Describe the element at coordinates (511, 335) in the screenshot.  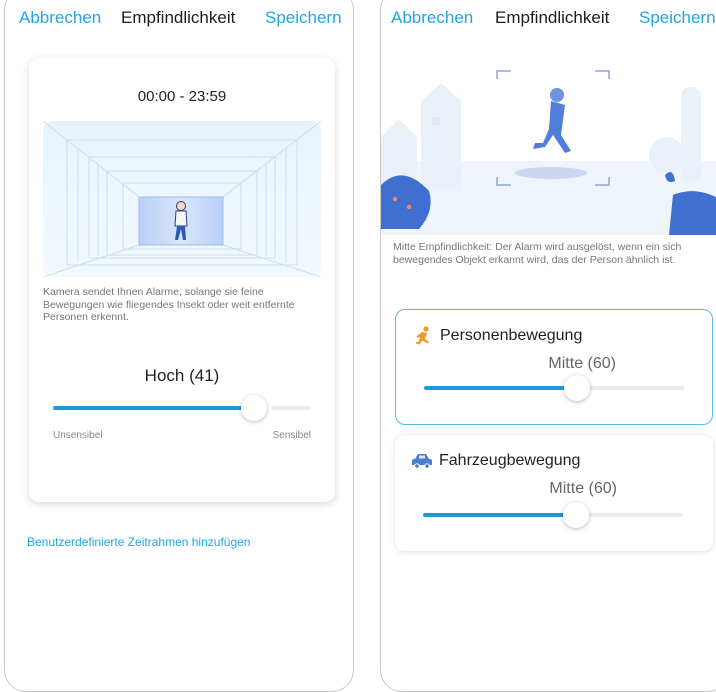
I see `mode-label: Personenbewegung` at that location.